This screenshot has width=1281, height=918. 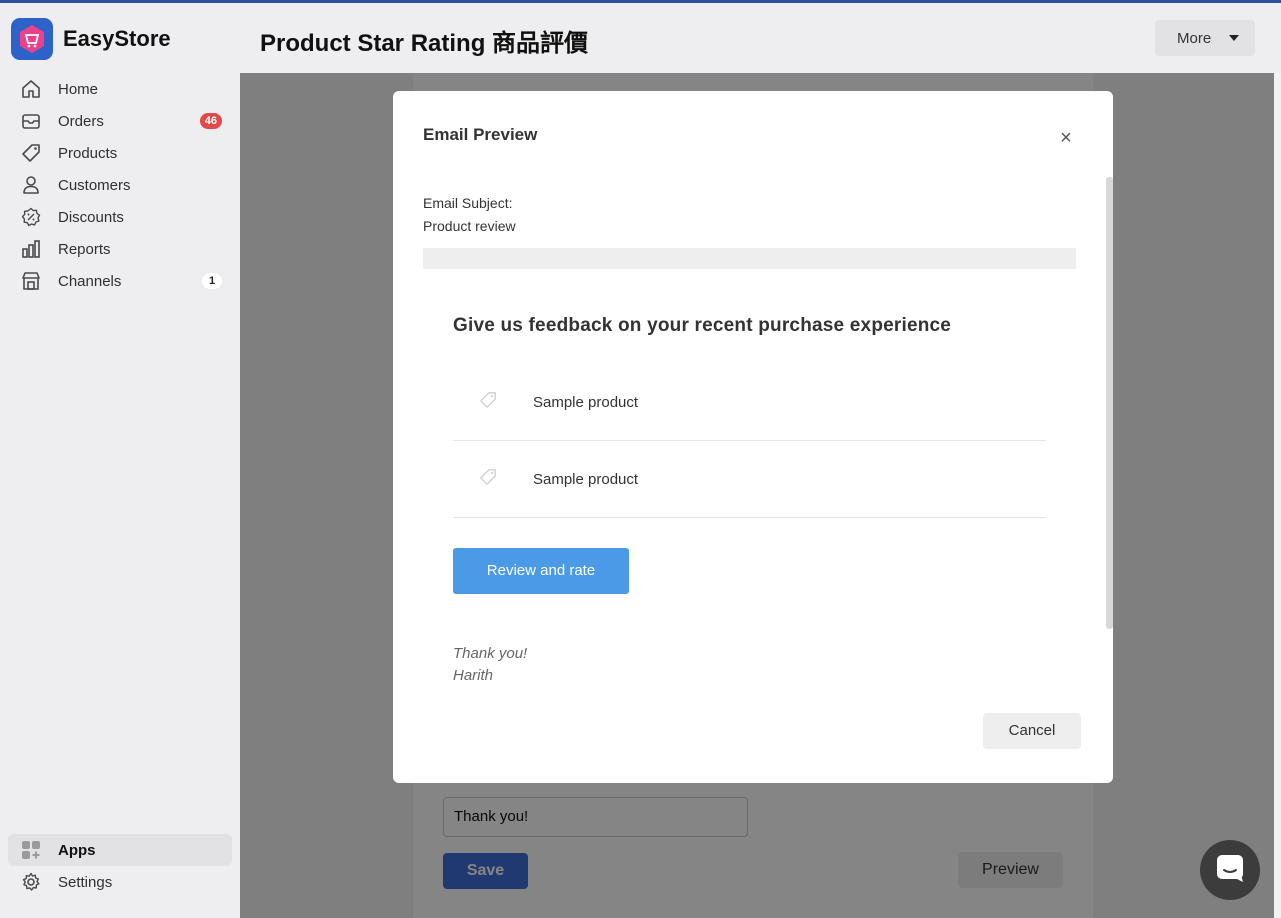 What do you see at coordinates (31, 850) in the screenshot?
I see `apps-icon` at bounding box center [31, 850].